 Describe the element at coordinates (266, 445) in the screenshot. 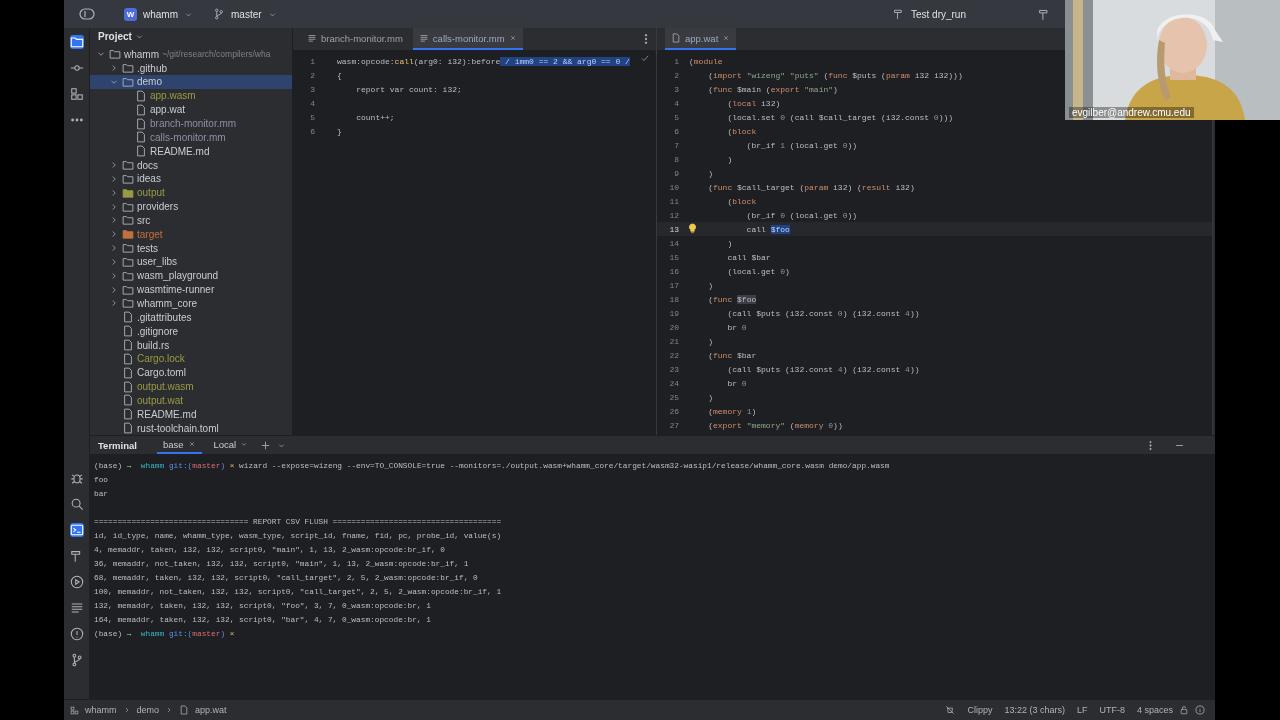

I see `add-icon` at that location.